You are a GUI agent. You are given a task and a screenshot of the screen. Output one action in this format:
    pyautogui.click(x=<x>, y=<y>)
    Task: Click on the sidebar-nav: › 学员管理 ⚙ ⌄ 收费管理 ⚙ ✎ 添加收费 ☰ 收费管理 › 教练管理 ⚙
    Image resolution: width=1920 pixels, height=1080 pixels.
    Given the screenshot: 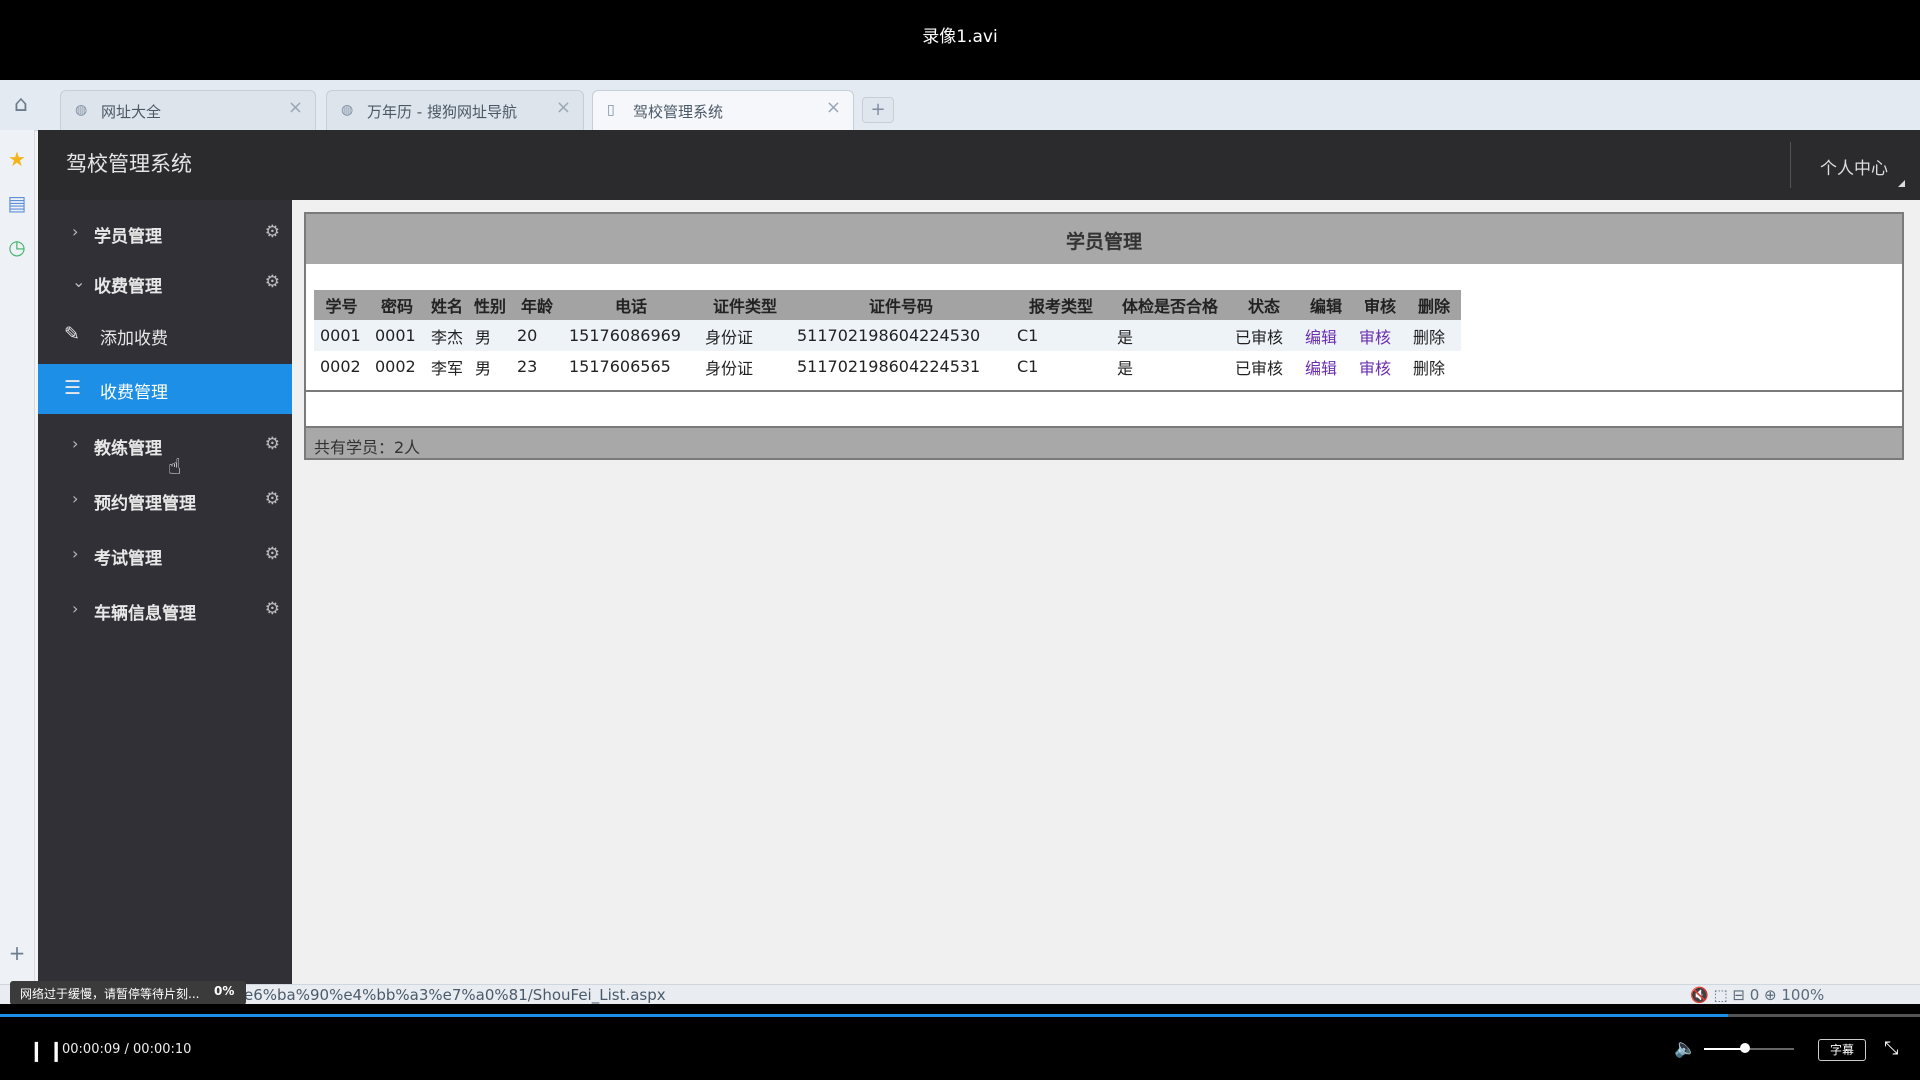 What is the action you would take?
    pyautogui.click(x=165, y=592)
    